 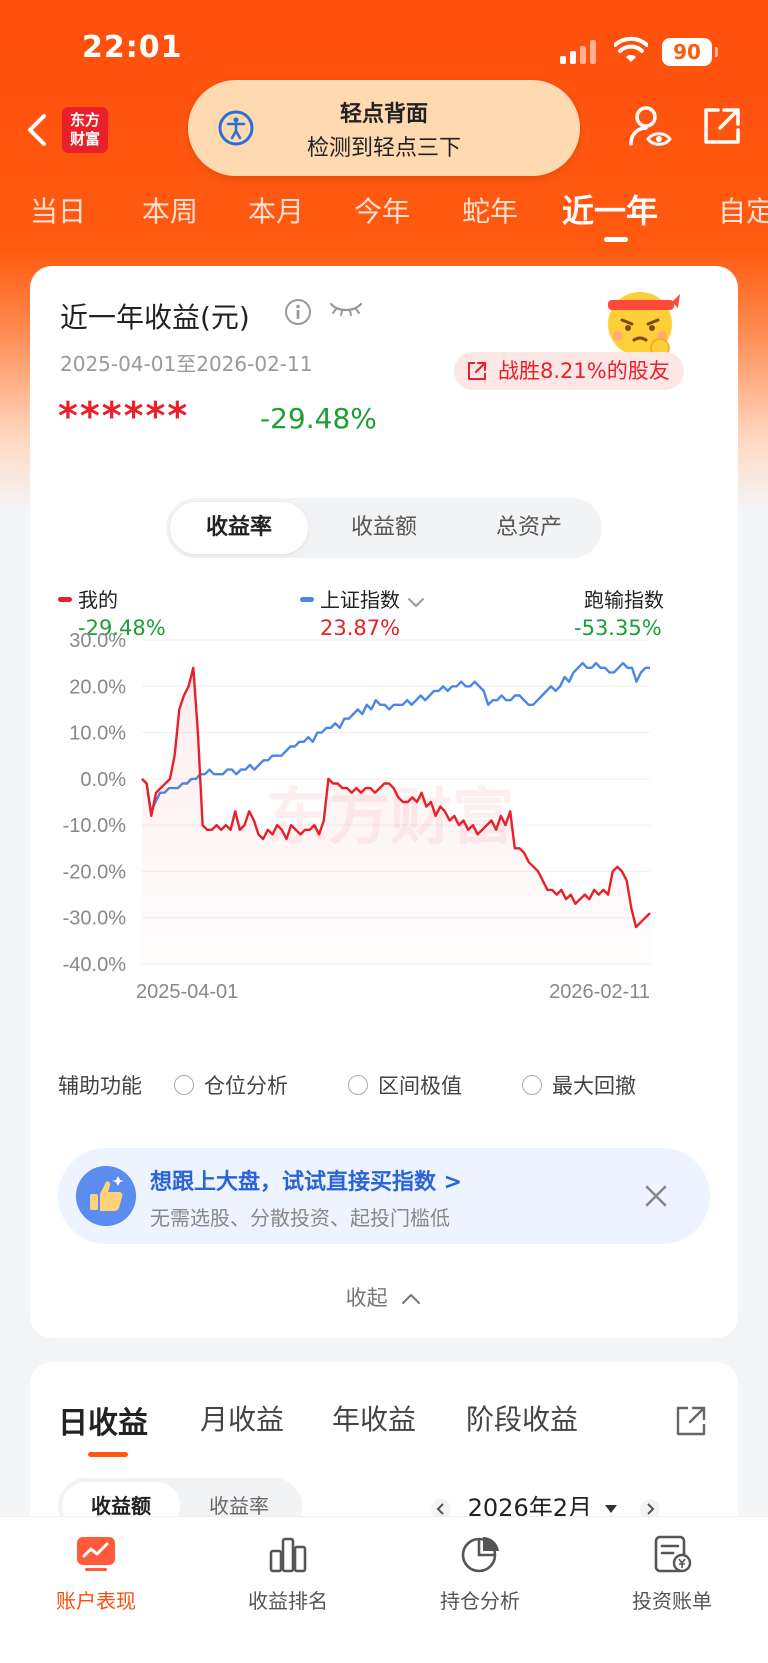 What do you see at coordinates (242, 1418) in the screenshot?
I see `tab-monthly-earnings: 月收益` at bounding box center [242, 1418].